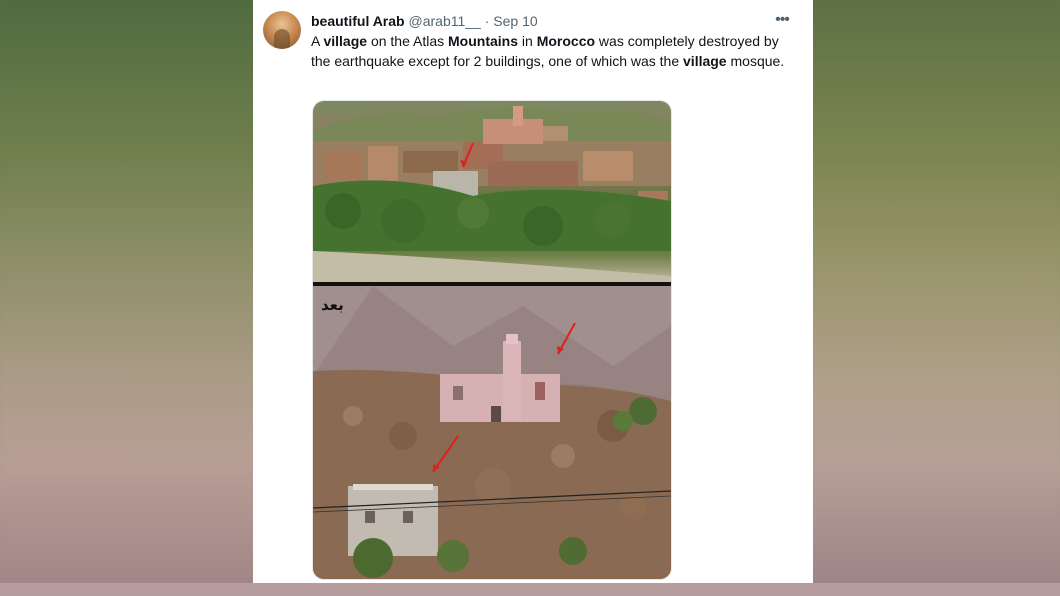 Image resolution: width=1060 pixels, height=596 pixels. Describe the element at coordinates (445, 21) in the screenshot. I see `author-handle: @arab11__` at that location.